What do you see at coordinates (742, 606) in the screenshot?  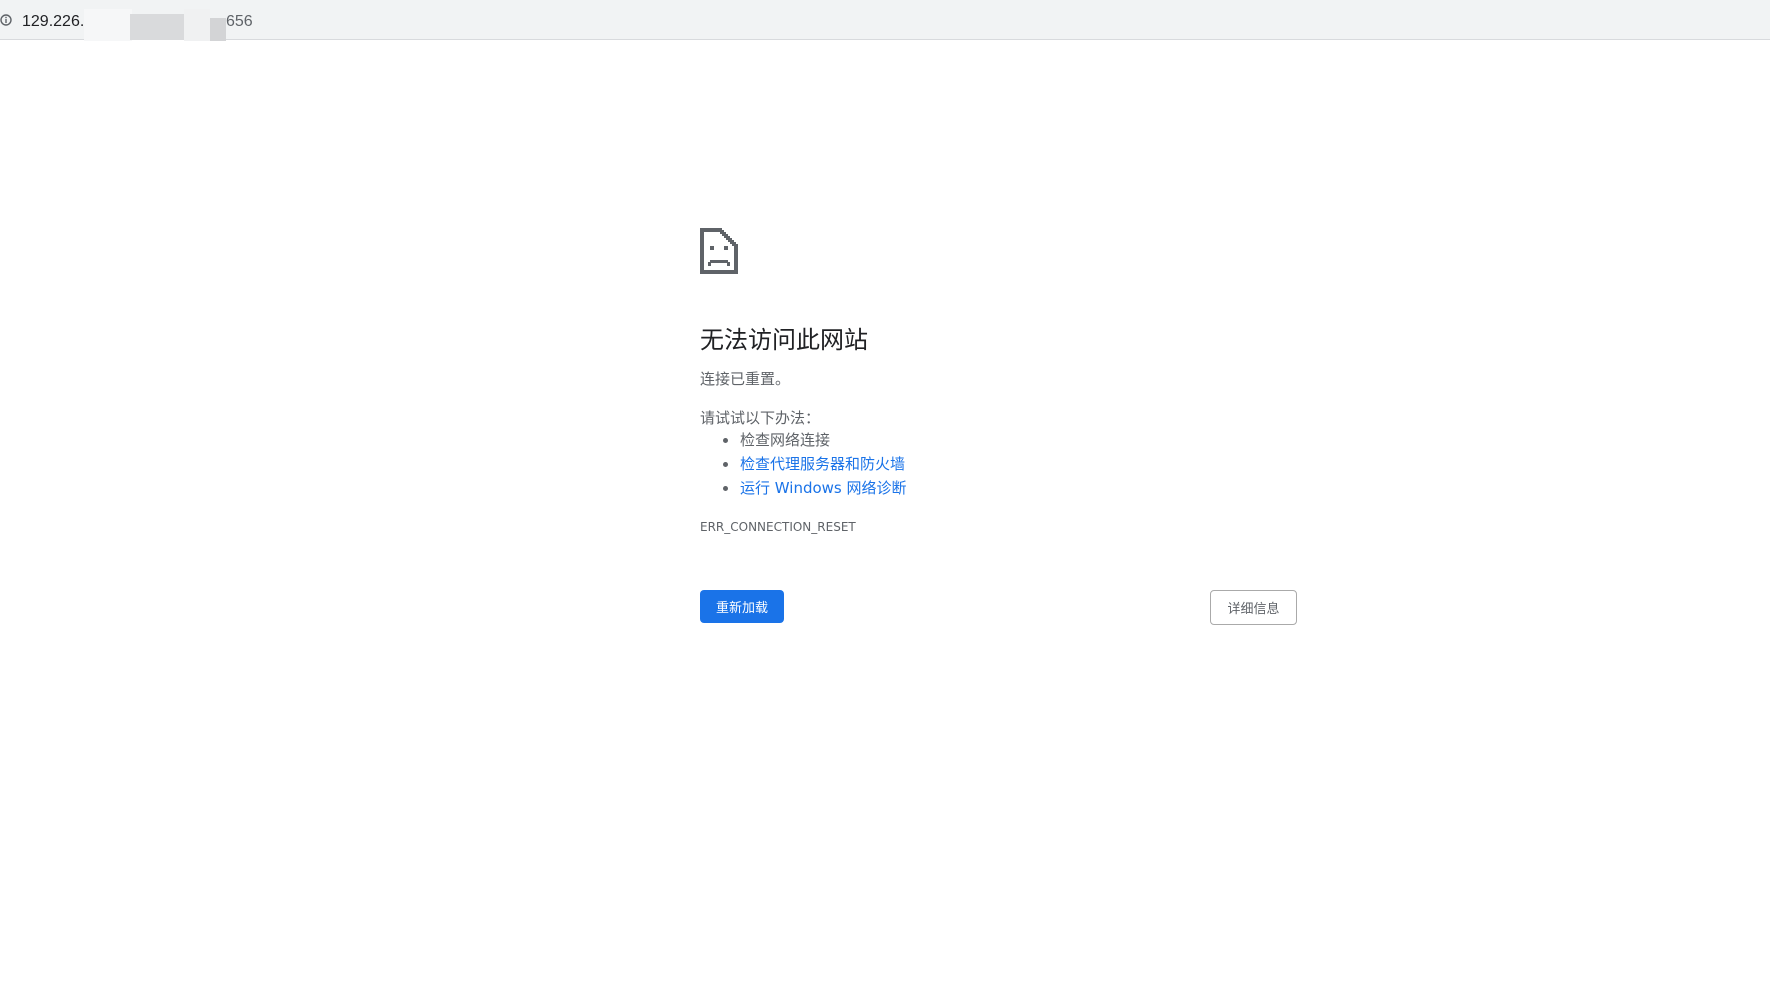 I see `reload-button: 重新加载` at bounding box center [742, 606].